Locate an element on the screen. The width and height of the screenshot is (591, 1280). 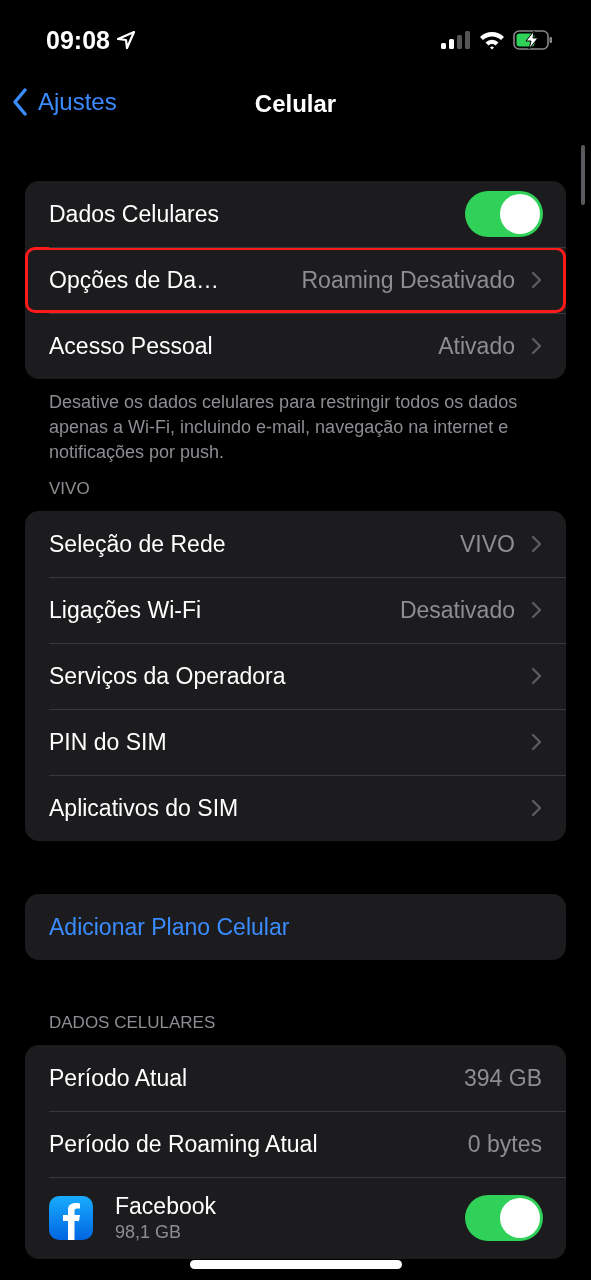
row-label: Período de Roaming Atual is located at coordinates (183, 1144).